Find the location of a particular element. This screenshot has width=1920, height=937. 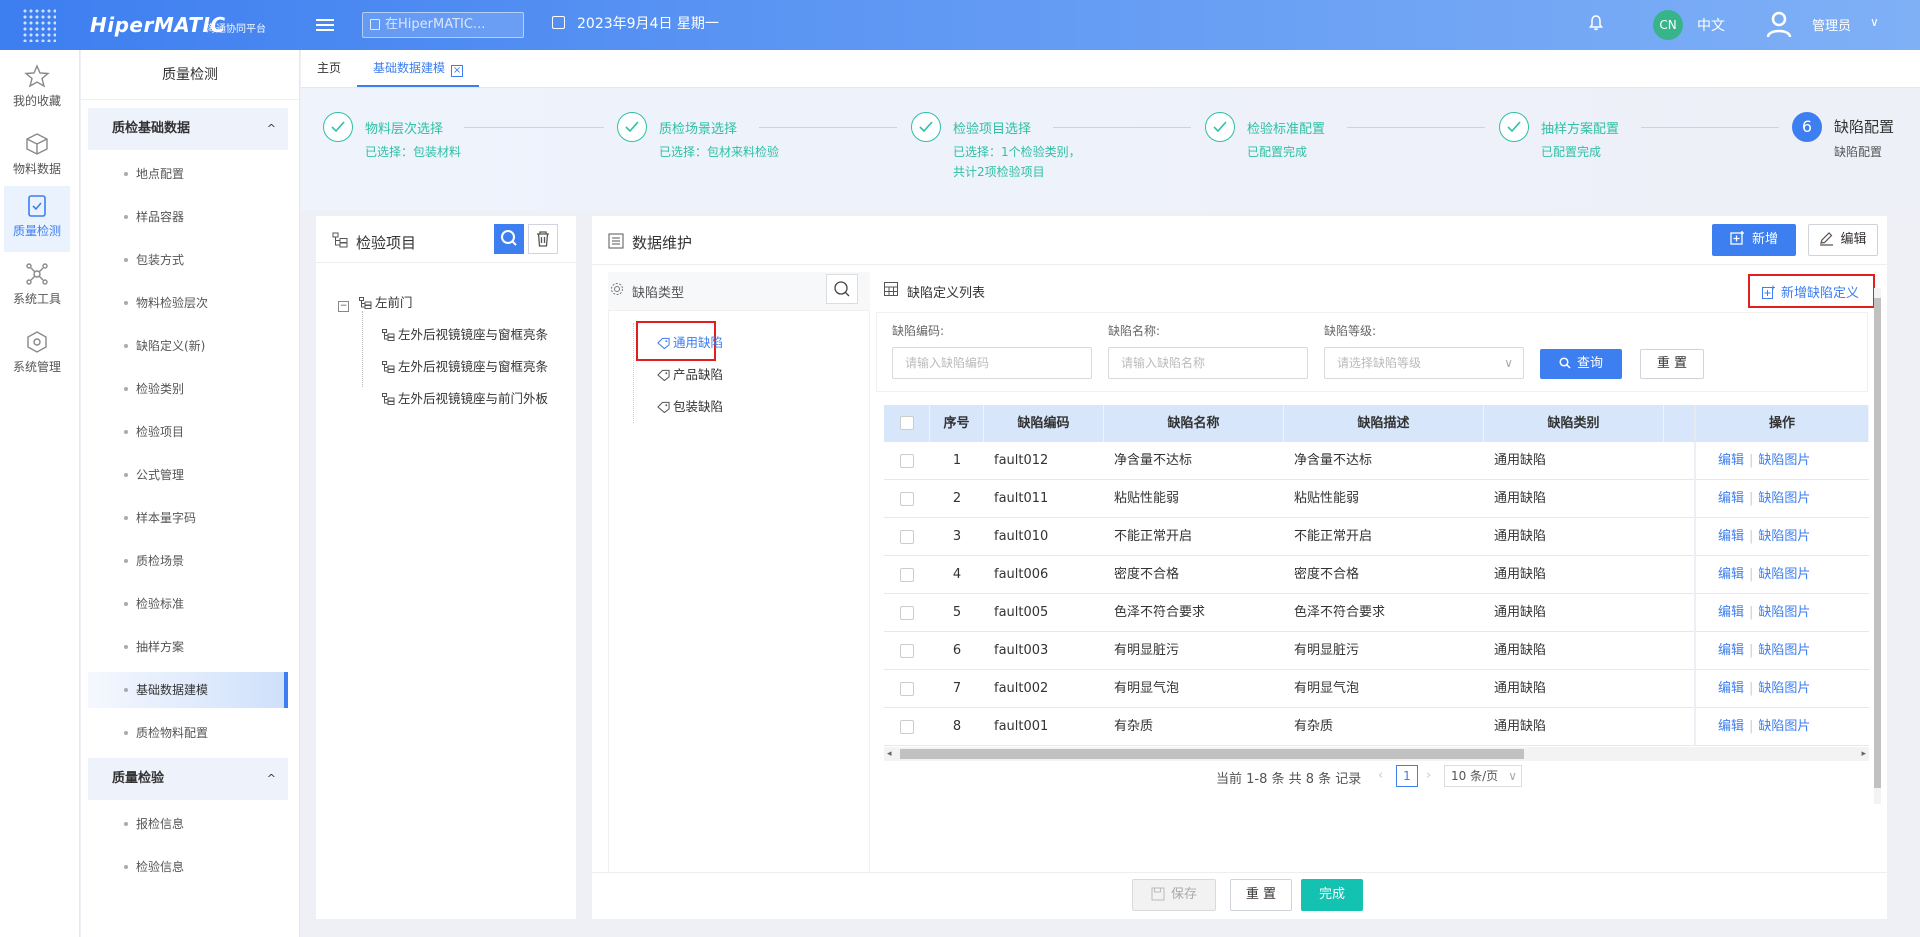

table-row: 6 fault003 有明显脏污 有明显脏污 通用缺陷 编辑 | 缺陷图片 is located at coordinates (1376, 651).